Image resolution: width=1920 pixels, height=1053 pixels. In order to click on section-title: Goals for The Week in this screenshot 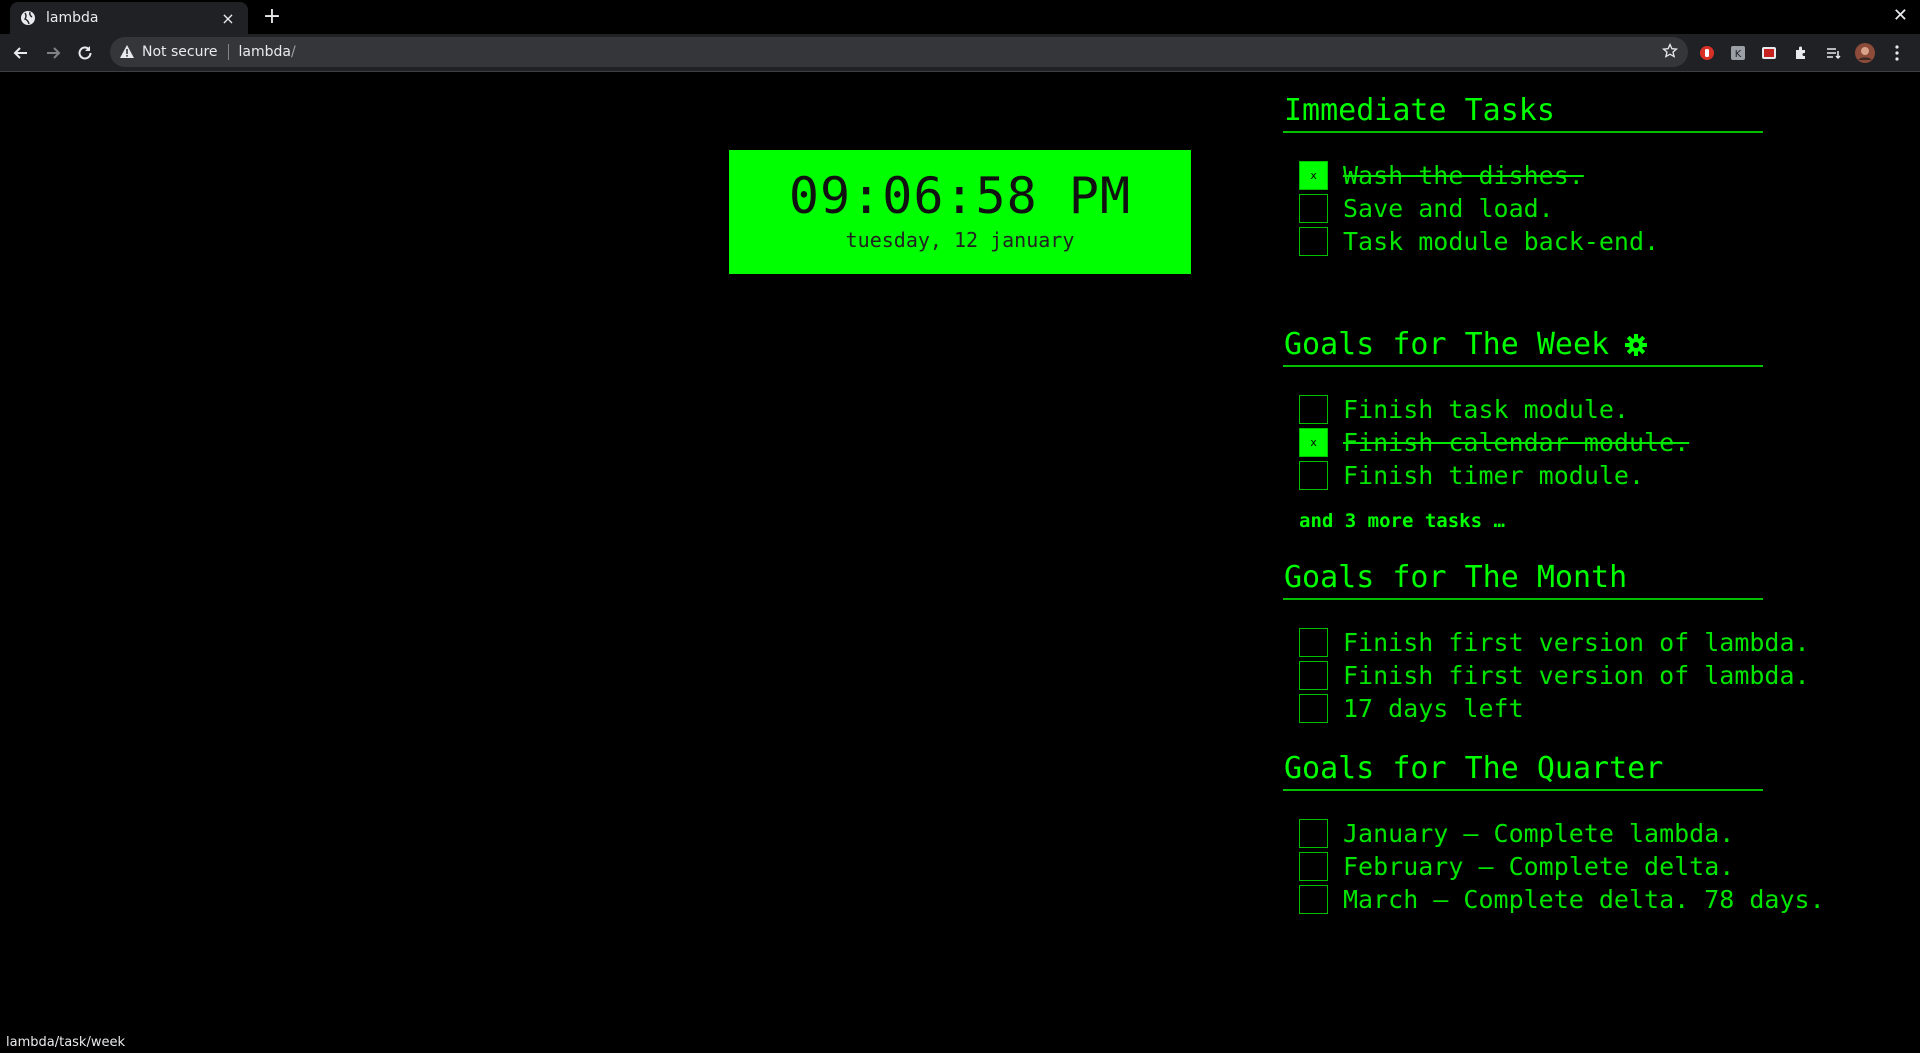, I will do `click(1523, 347)`.